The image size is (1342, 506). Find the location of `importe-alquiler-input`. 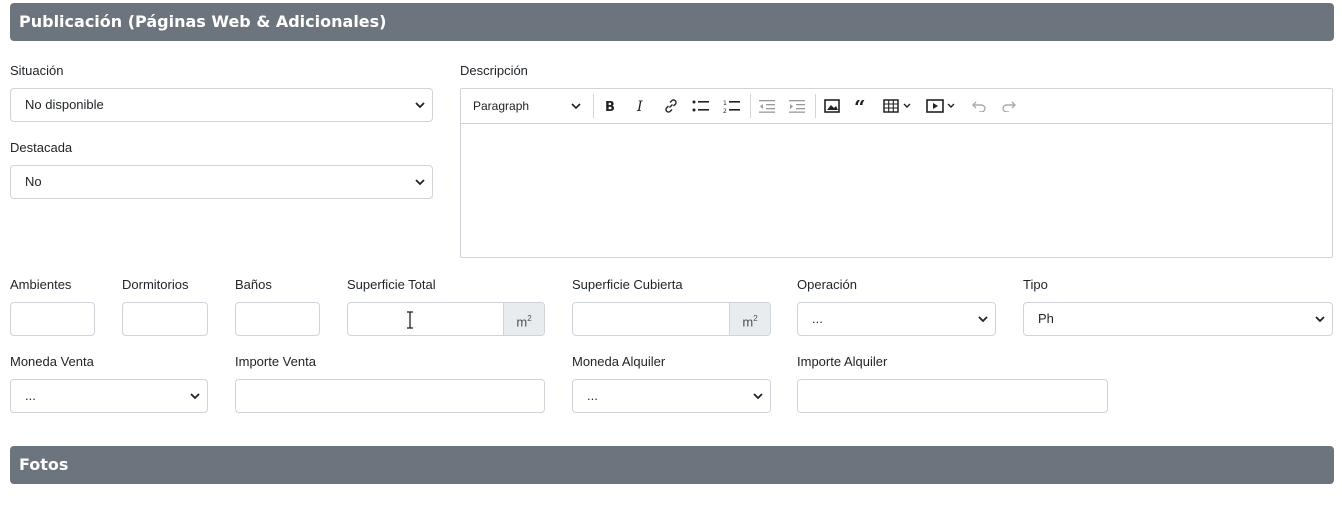

importe-alquiler-input is located at coordinates (952, 396).